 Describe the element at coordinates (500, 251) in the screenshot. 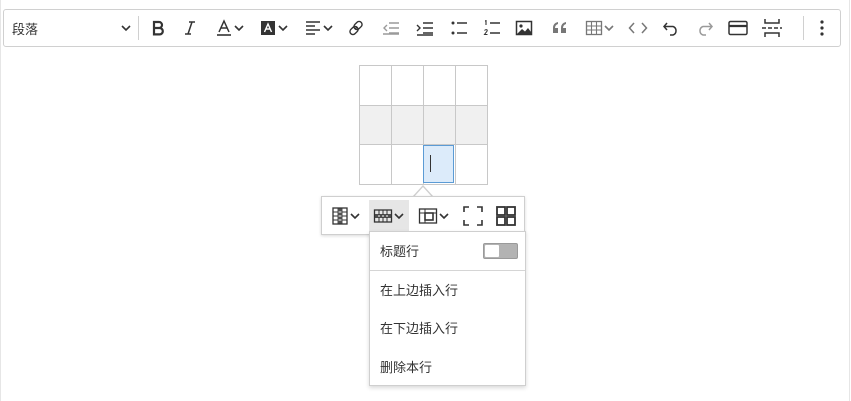

I see `header-row-toggle` at that location.